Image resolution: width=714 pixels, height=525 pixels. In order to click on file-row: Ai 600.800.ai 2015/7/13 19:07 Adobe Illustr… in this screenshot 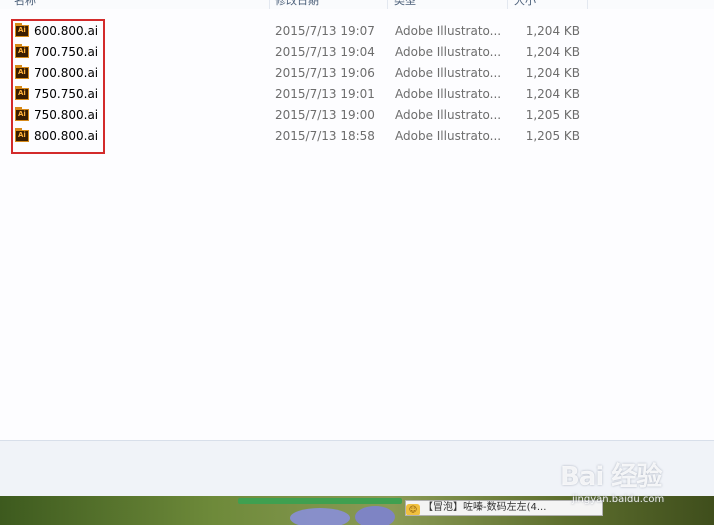, I will do `click(357, 31)`.